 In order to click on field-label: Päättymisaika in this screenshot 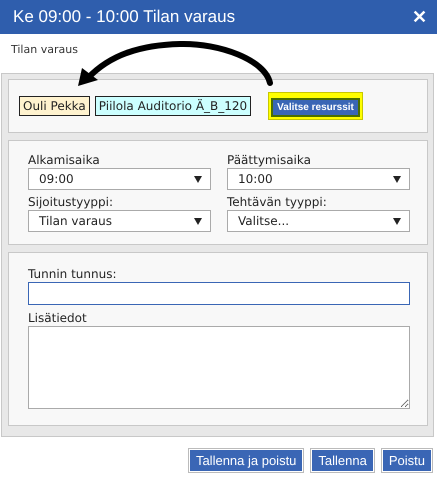, I will do `click(269, 160)`.